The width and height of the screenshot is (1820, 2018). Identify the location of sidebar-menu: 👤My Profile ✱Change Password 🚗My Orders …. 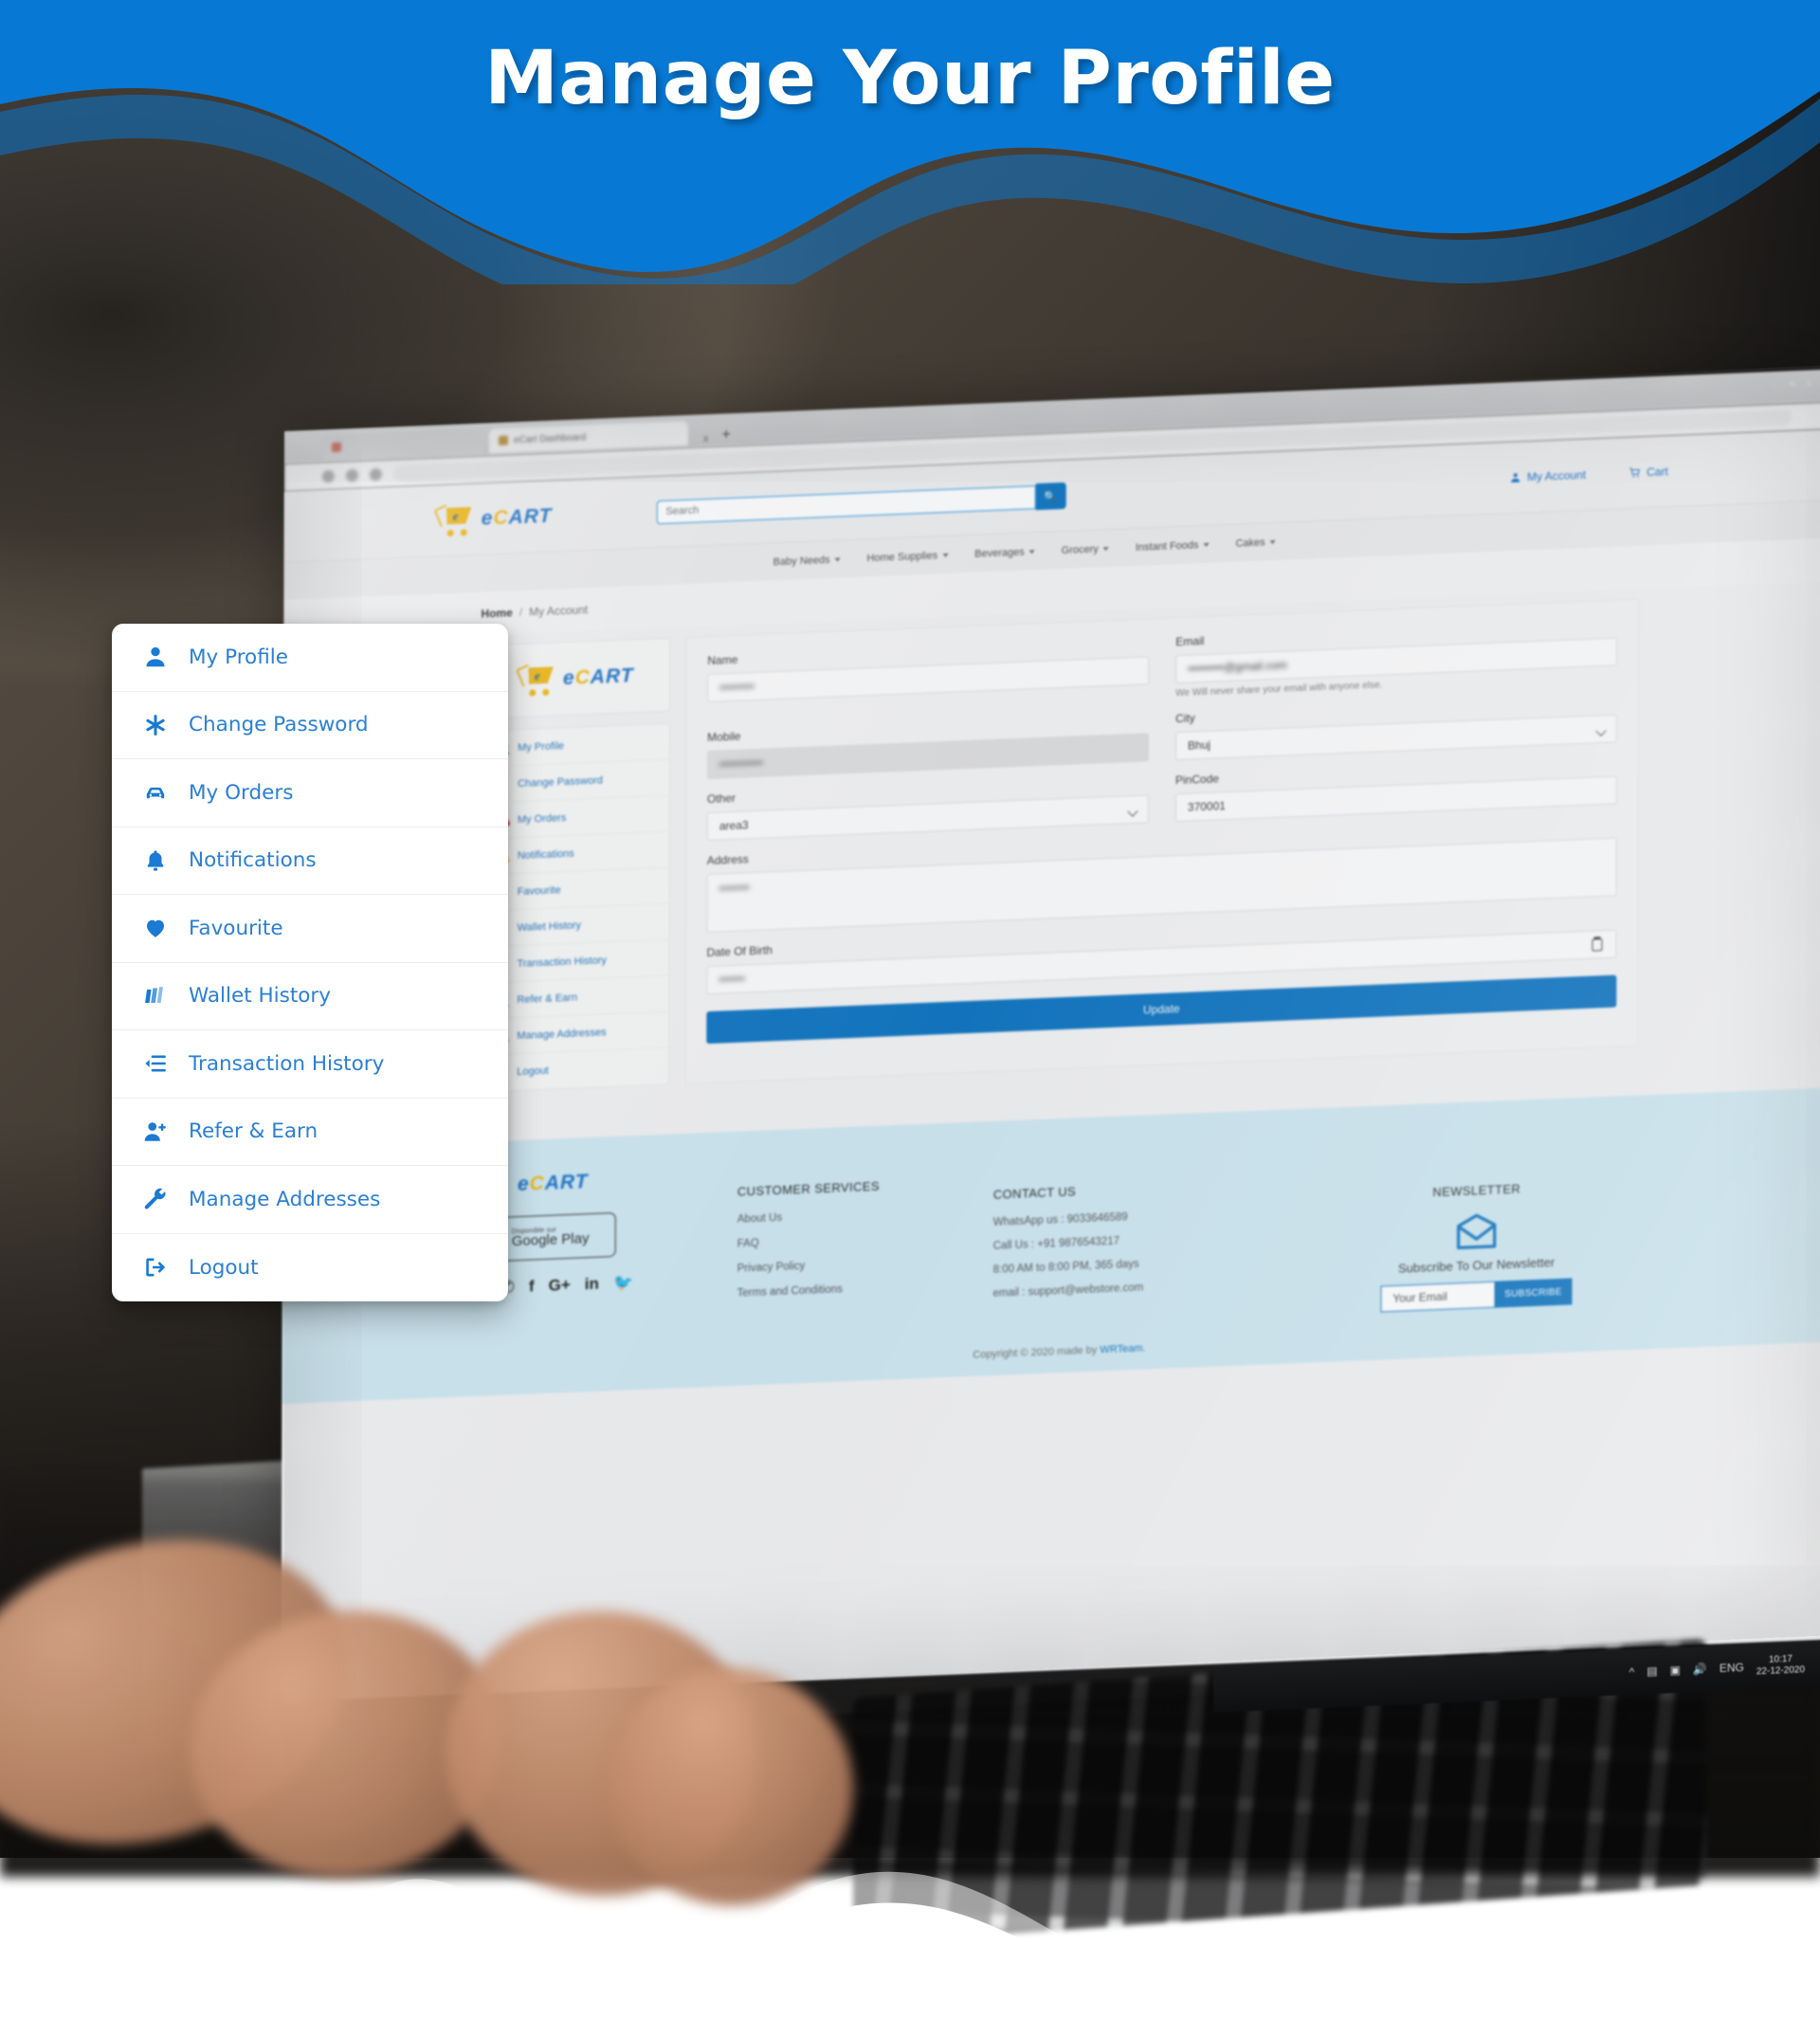
(575, 908).